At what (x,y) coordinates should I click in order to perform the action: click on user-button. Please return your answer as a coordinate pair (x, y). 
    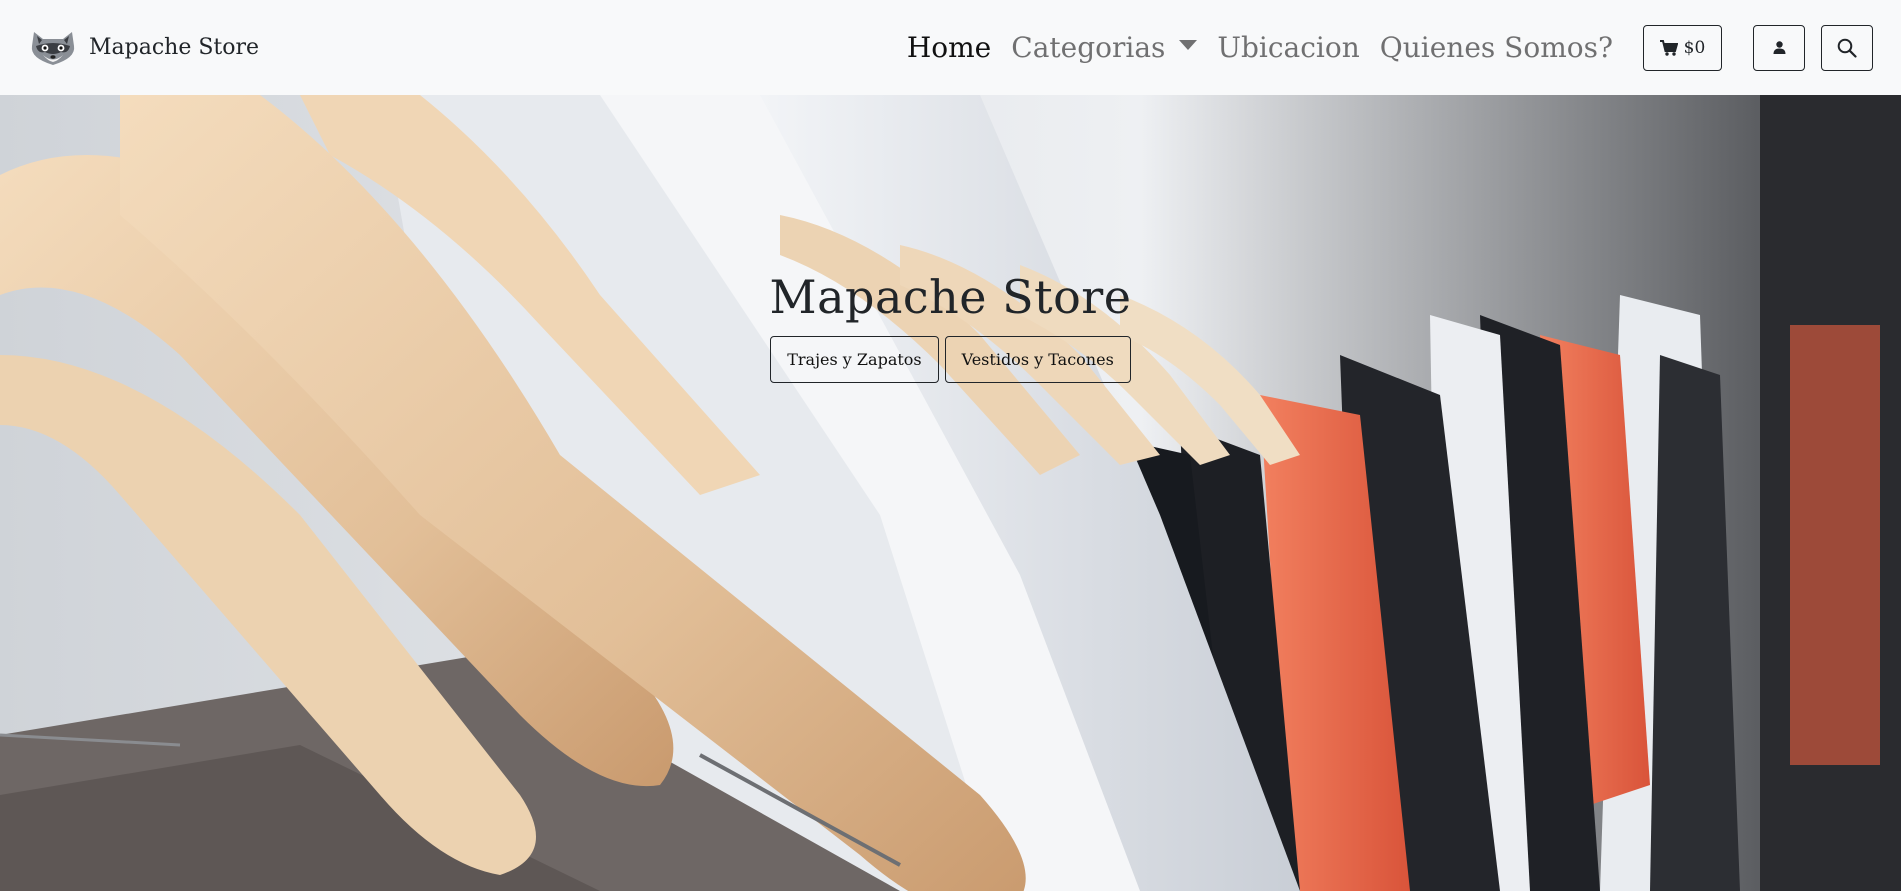
    Looking at the image, I should click on (1779, 47).